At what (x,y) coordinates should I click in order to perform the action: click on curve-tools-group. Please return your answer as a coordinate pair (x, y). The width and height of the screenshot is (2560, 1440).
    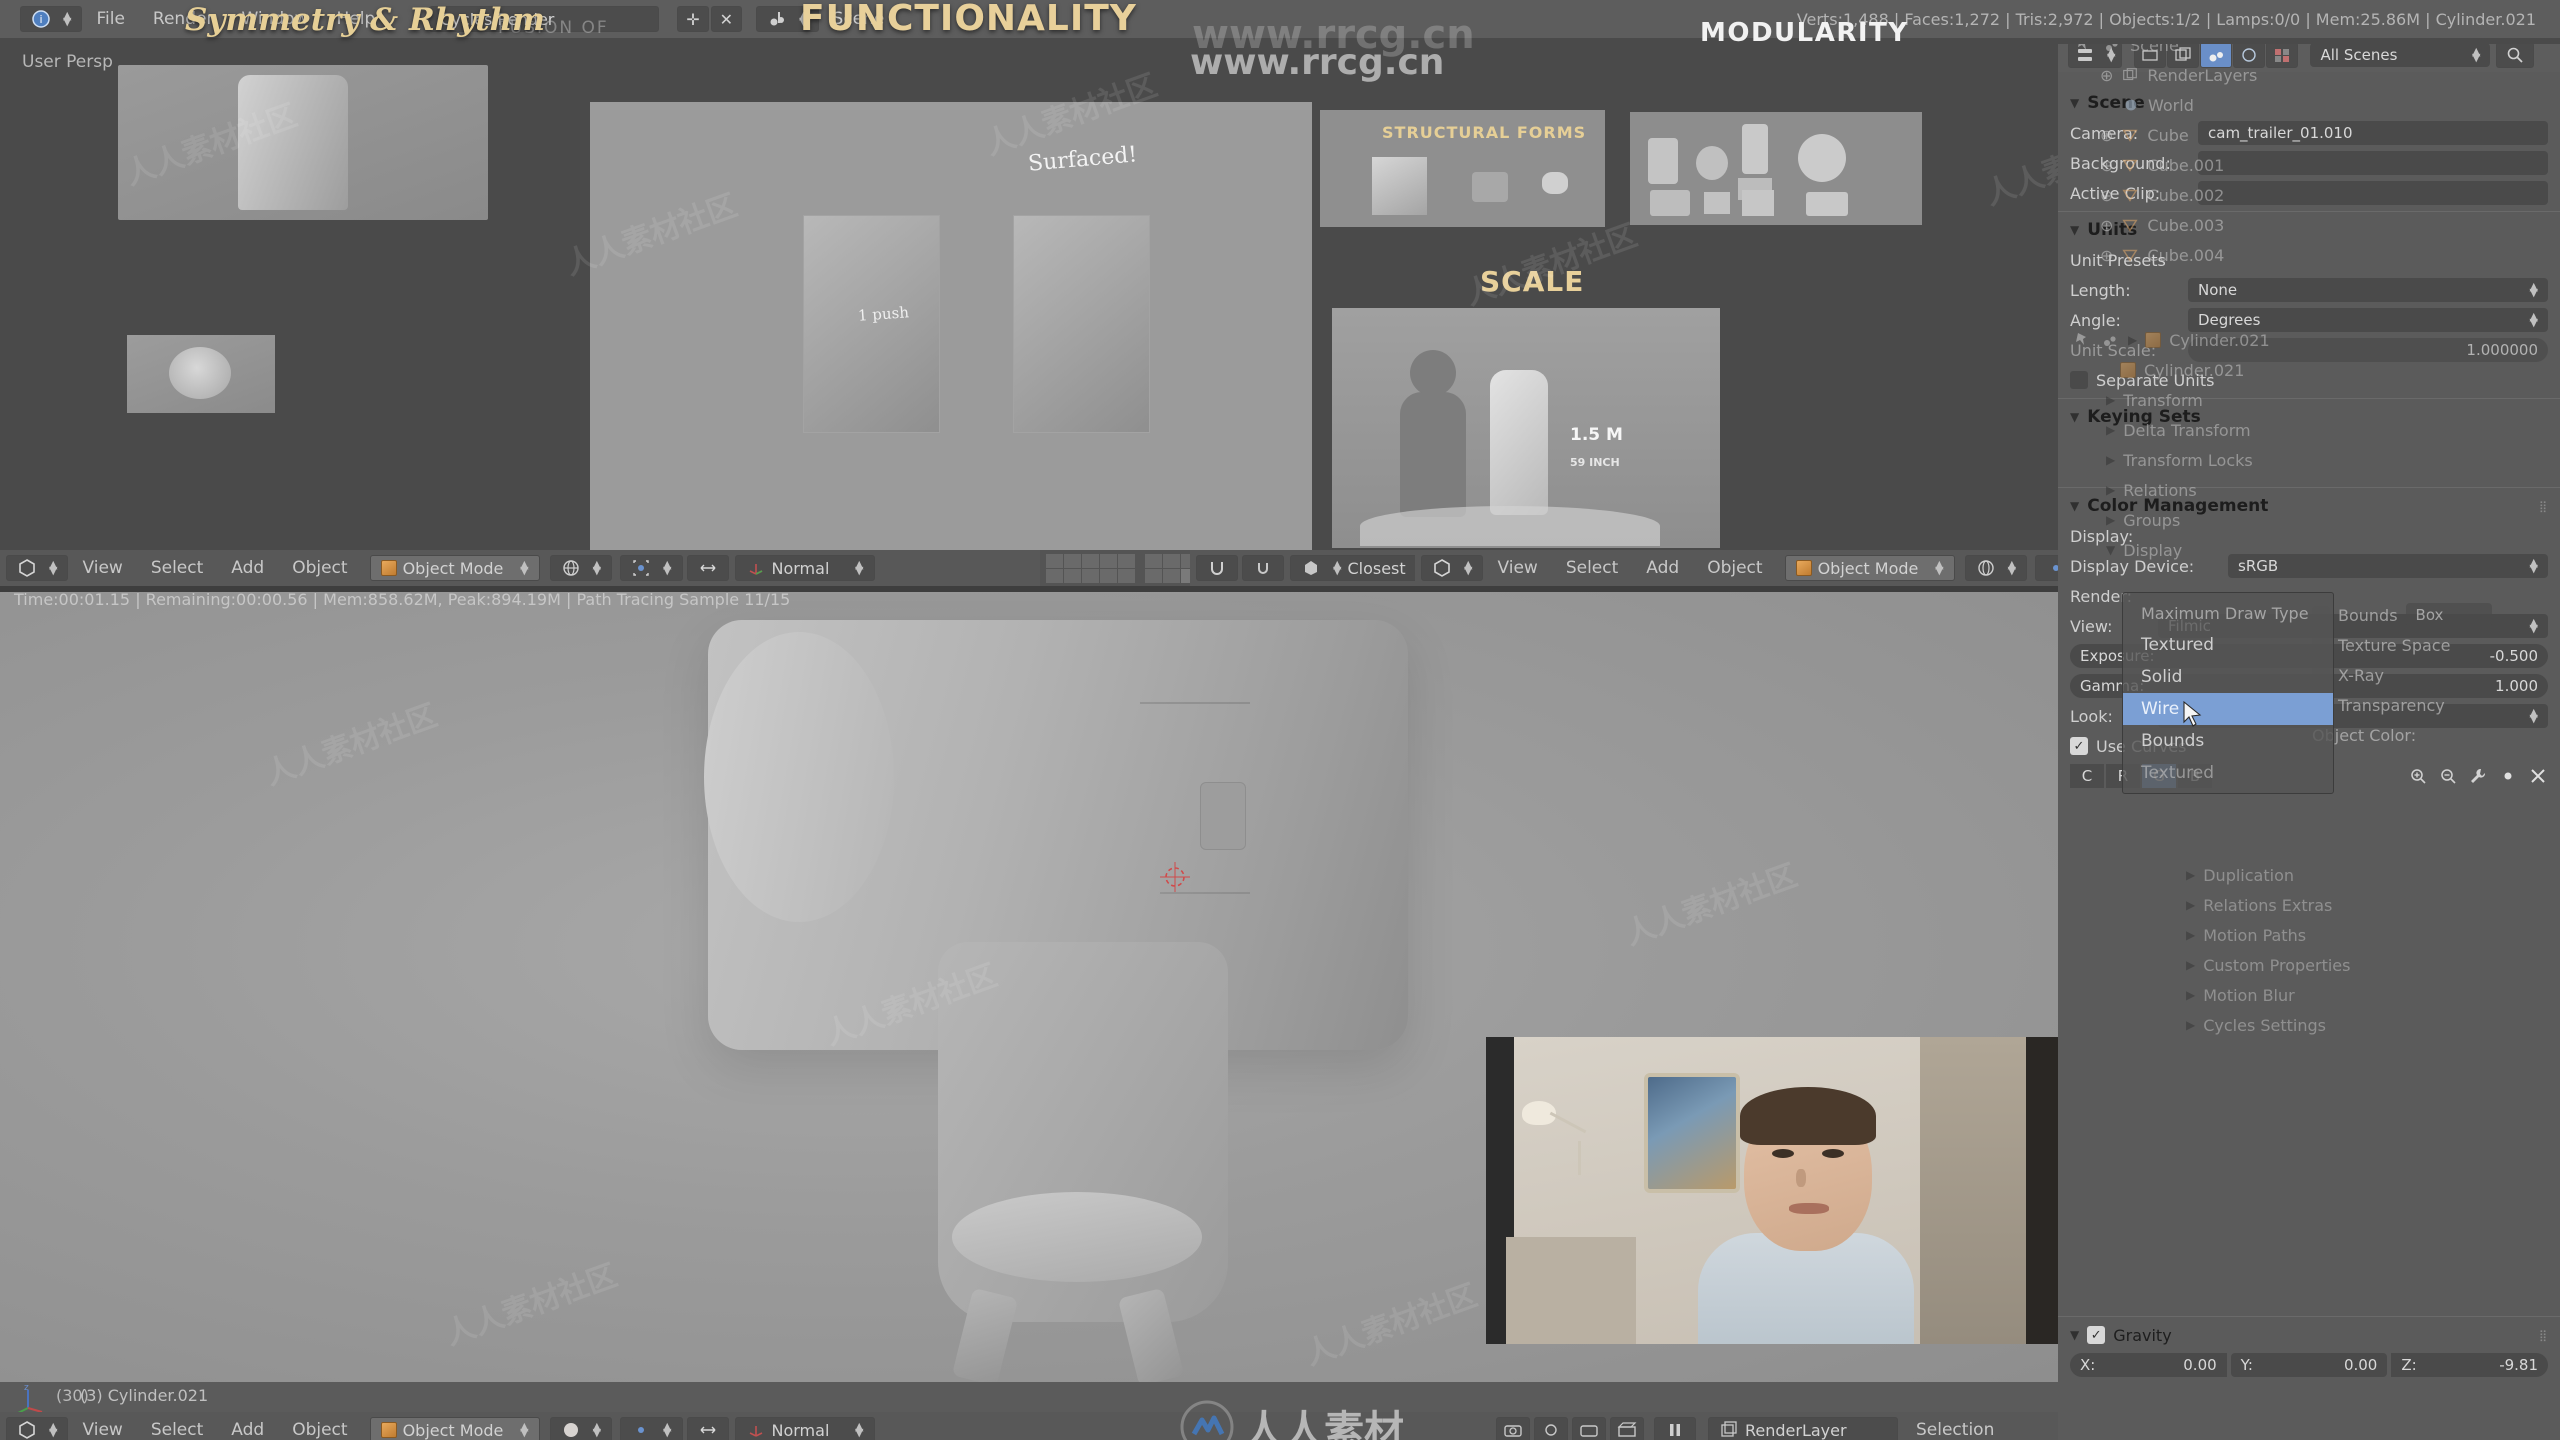
    Looking at the image, I should click on (2478, 776).